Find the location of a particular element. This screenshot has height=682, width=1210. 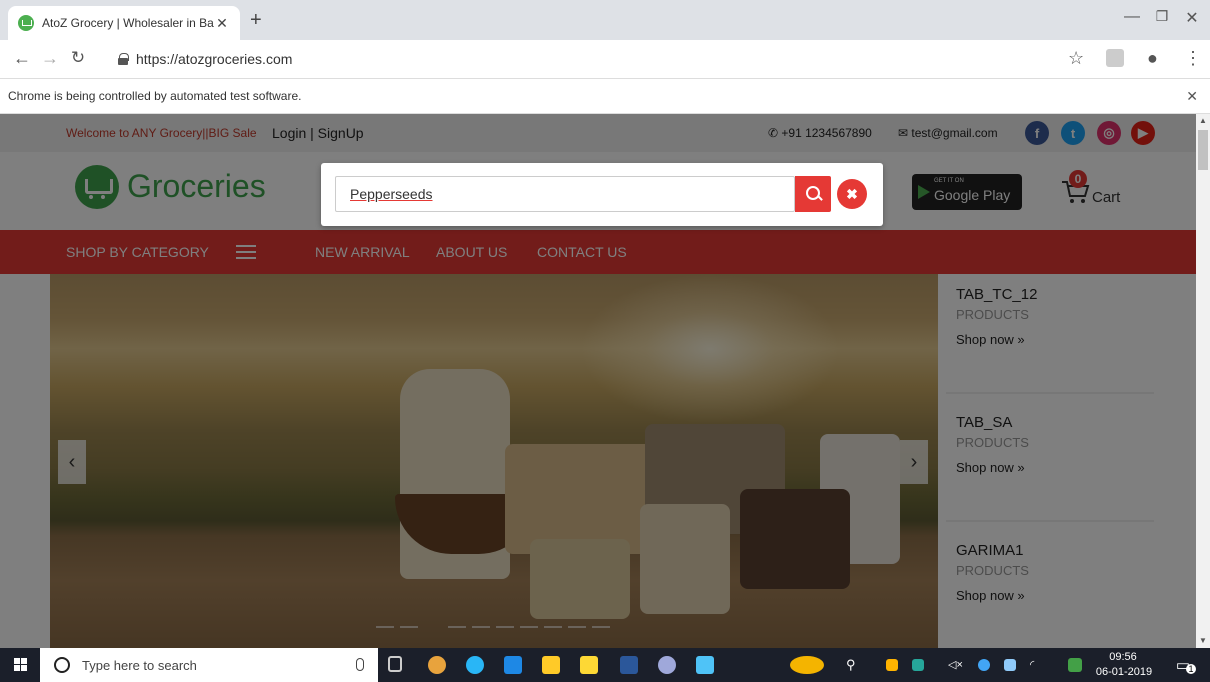

word-icon is located at coordinates (629, 665).